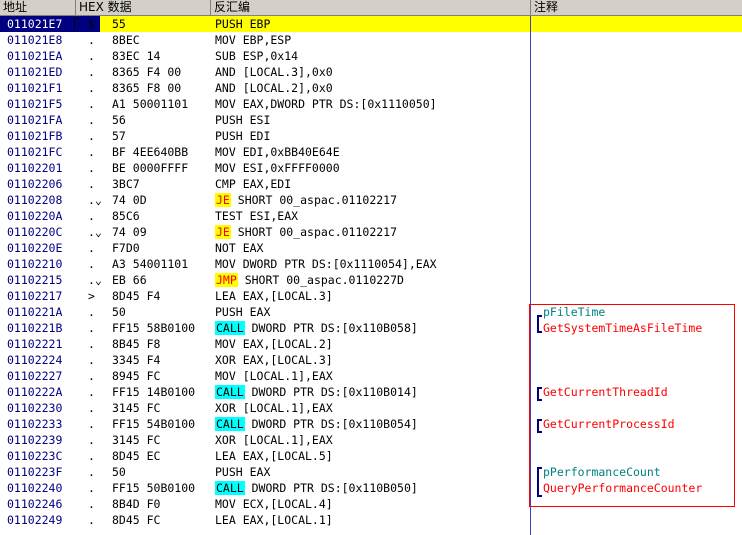 This screenshot has width=742, height=535. Describe the element at coordinates (162, 136) in the screenshot. I see `row-hex-bytes: 57` at that location.